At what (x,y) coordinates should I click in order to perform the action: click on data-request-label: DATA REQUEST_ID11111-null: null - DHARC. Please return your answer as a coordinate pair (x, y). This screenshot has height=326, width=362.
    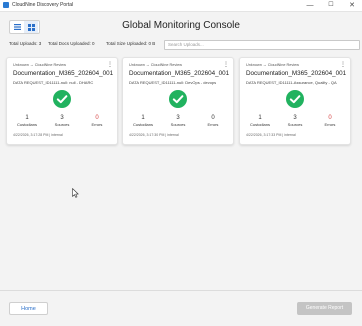
    Looking at the image, I should click on (53, 82).